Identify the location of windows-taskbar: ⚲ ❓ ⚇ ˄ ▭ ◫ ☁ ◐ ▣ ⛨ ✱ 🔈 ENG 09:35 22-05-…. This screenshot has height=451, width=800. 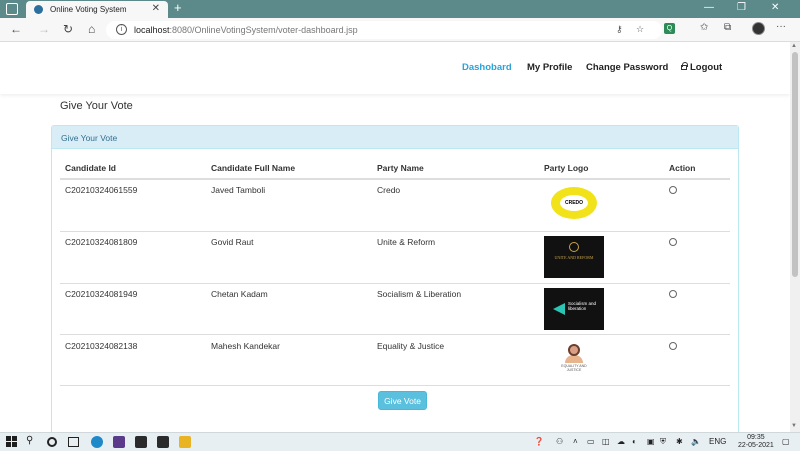
(400, 441).